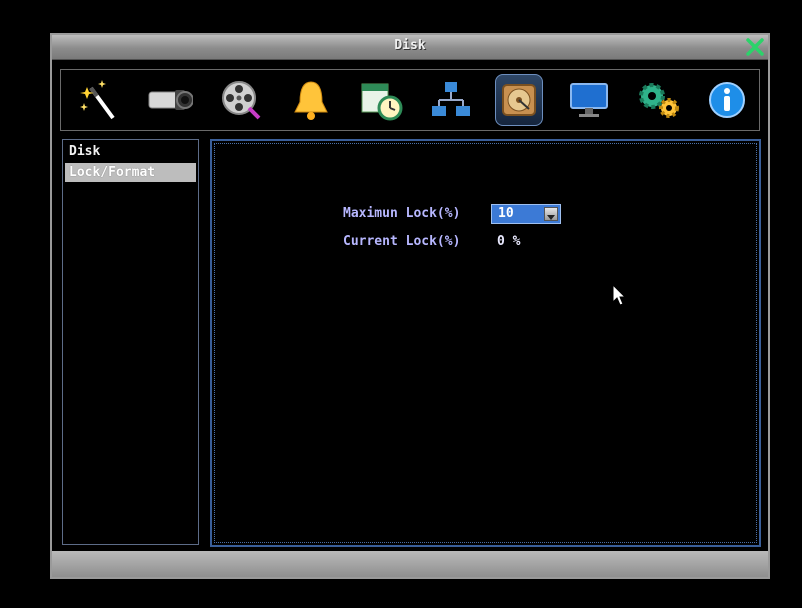 This screenshot has width=802, height=608. Describe the element at coordinates (509, 241) in the screenshot. I see `current-lock-value: 0 %` at that location.